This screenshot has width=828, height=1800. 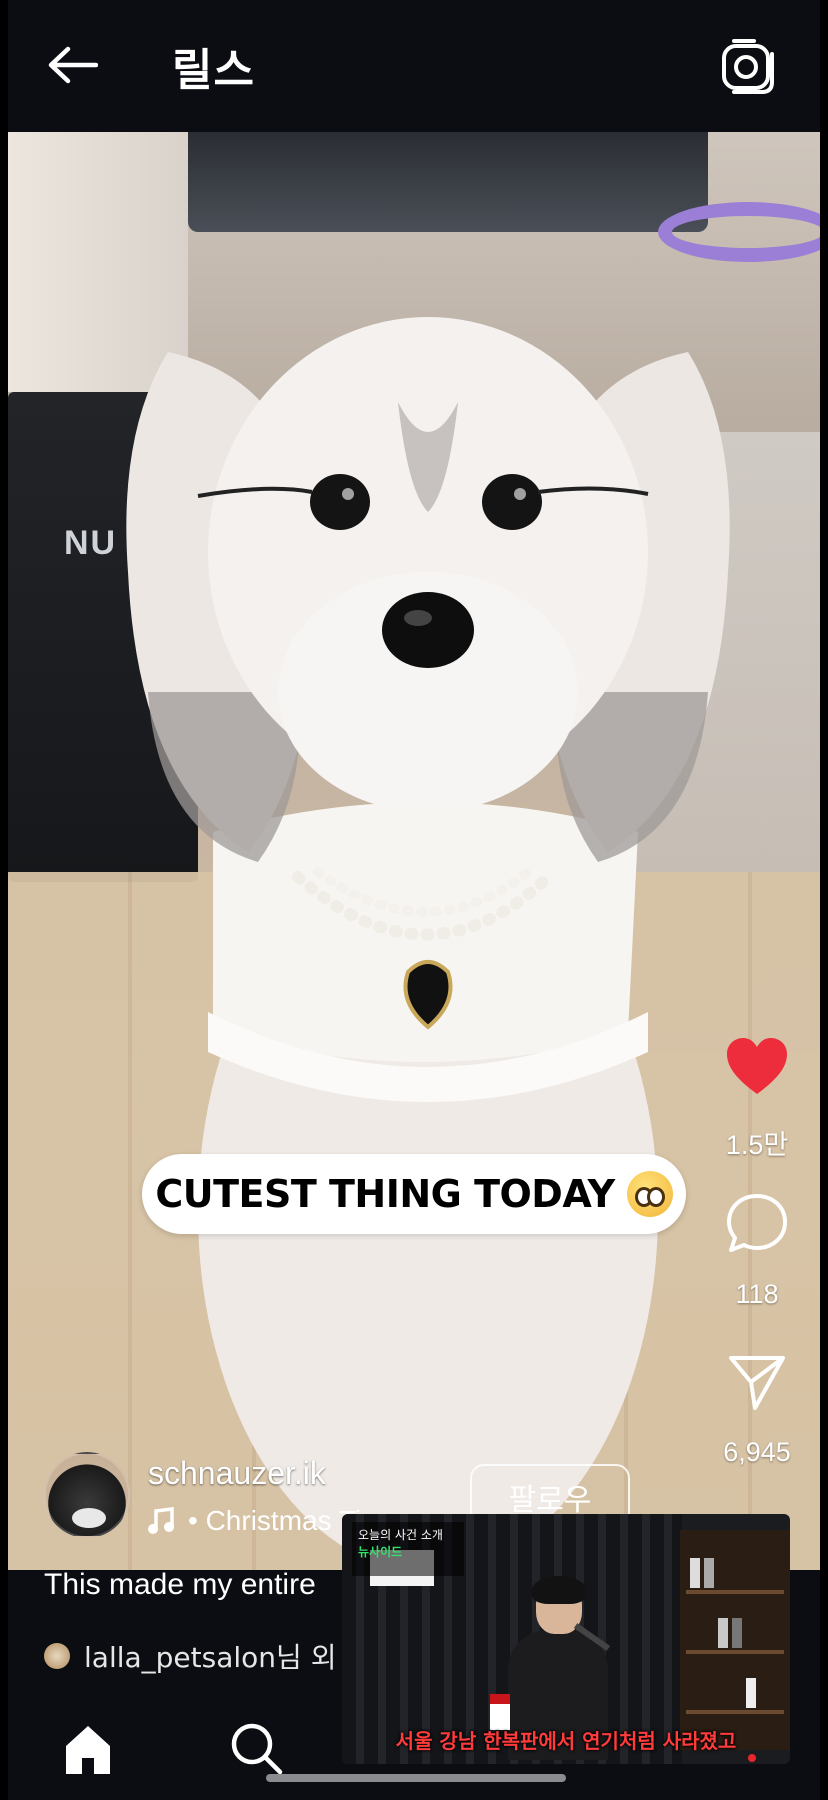 I want to click on arrow-left-icon, so click(x=73, y=65).